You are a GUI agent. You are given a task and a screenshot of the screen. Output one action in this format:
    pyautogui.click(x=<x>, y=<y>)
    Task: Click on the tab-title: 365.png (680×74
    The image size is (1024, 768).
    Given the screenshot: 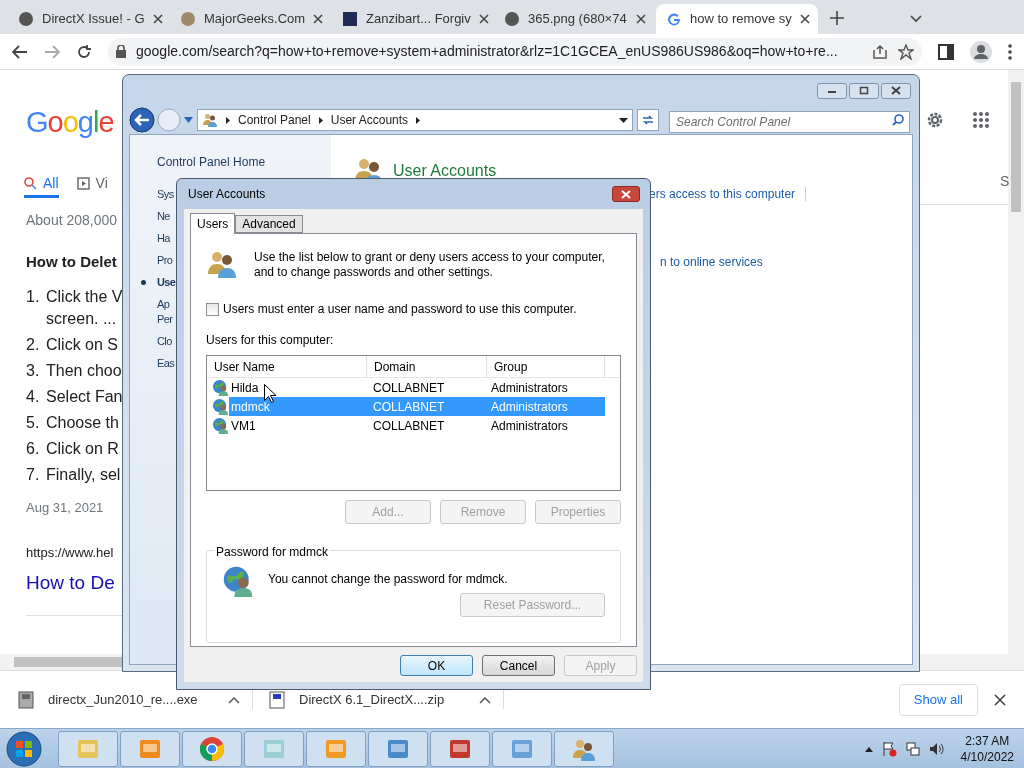 What is the action you would take?
    pyautogui.click(x=578, y=19)
    